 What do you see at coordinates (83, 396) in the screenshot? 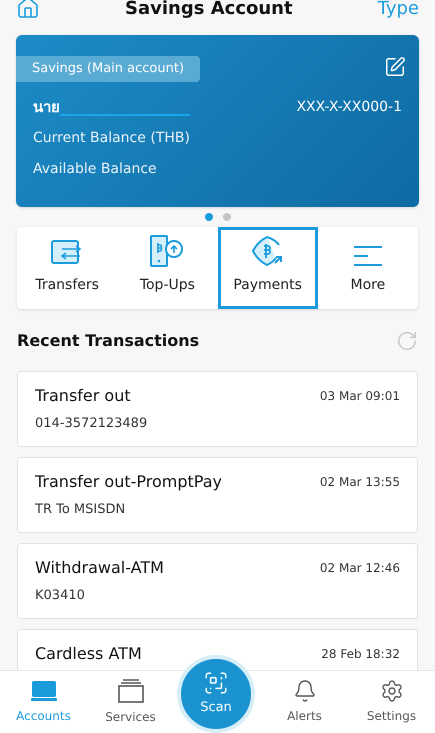
I see `transaction-title: Transfer out` at bounding box center [83, 396].